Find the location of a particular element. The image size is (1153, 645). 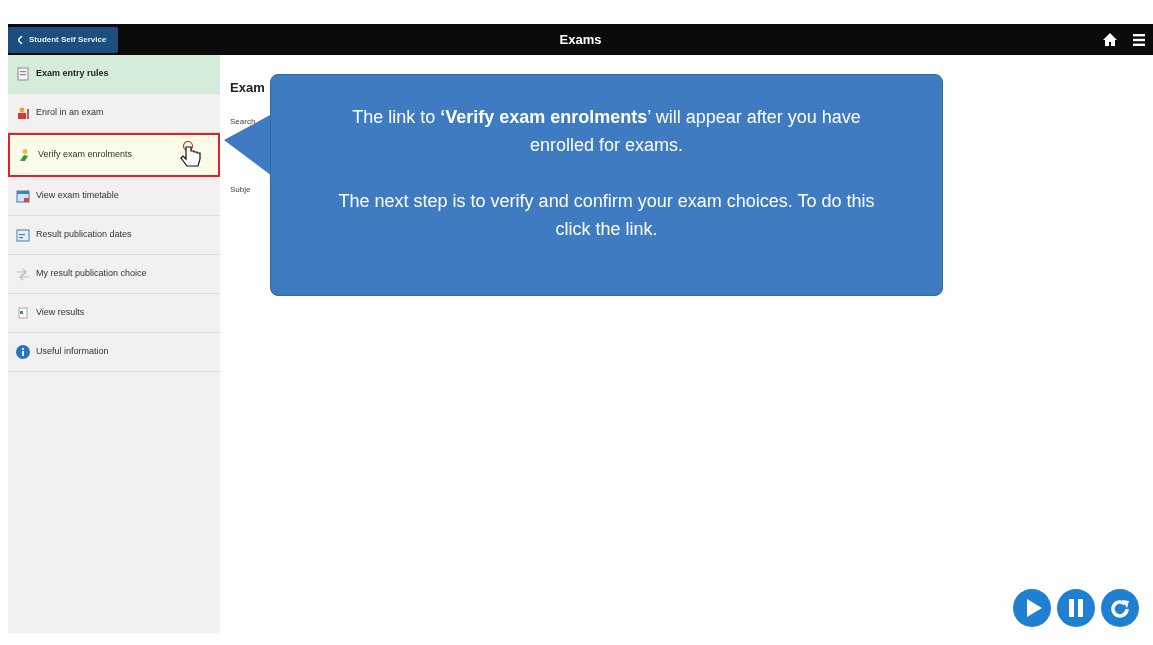

callout-text: The link to ‘Verify exam enrolments’ will appear after you have enrolled for exams. is located at coordinates (606, 131).